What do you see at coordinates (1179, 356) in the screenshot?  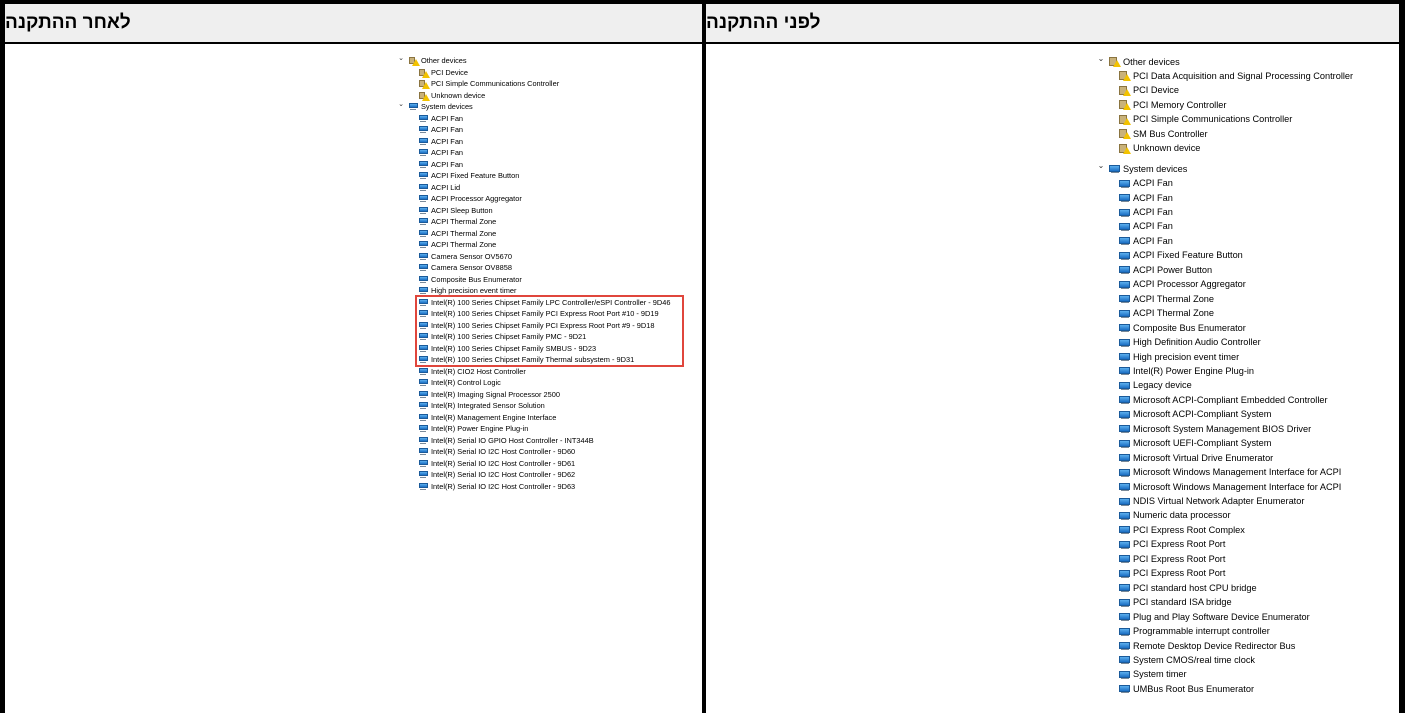 I see `system-device-item: High precision event timer` at bounding box center [1179, 356].